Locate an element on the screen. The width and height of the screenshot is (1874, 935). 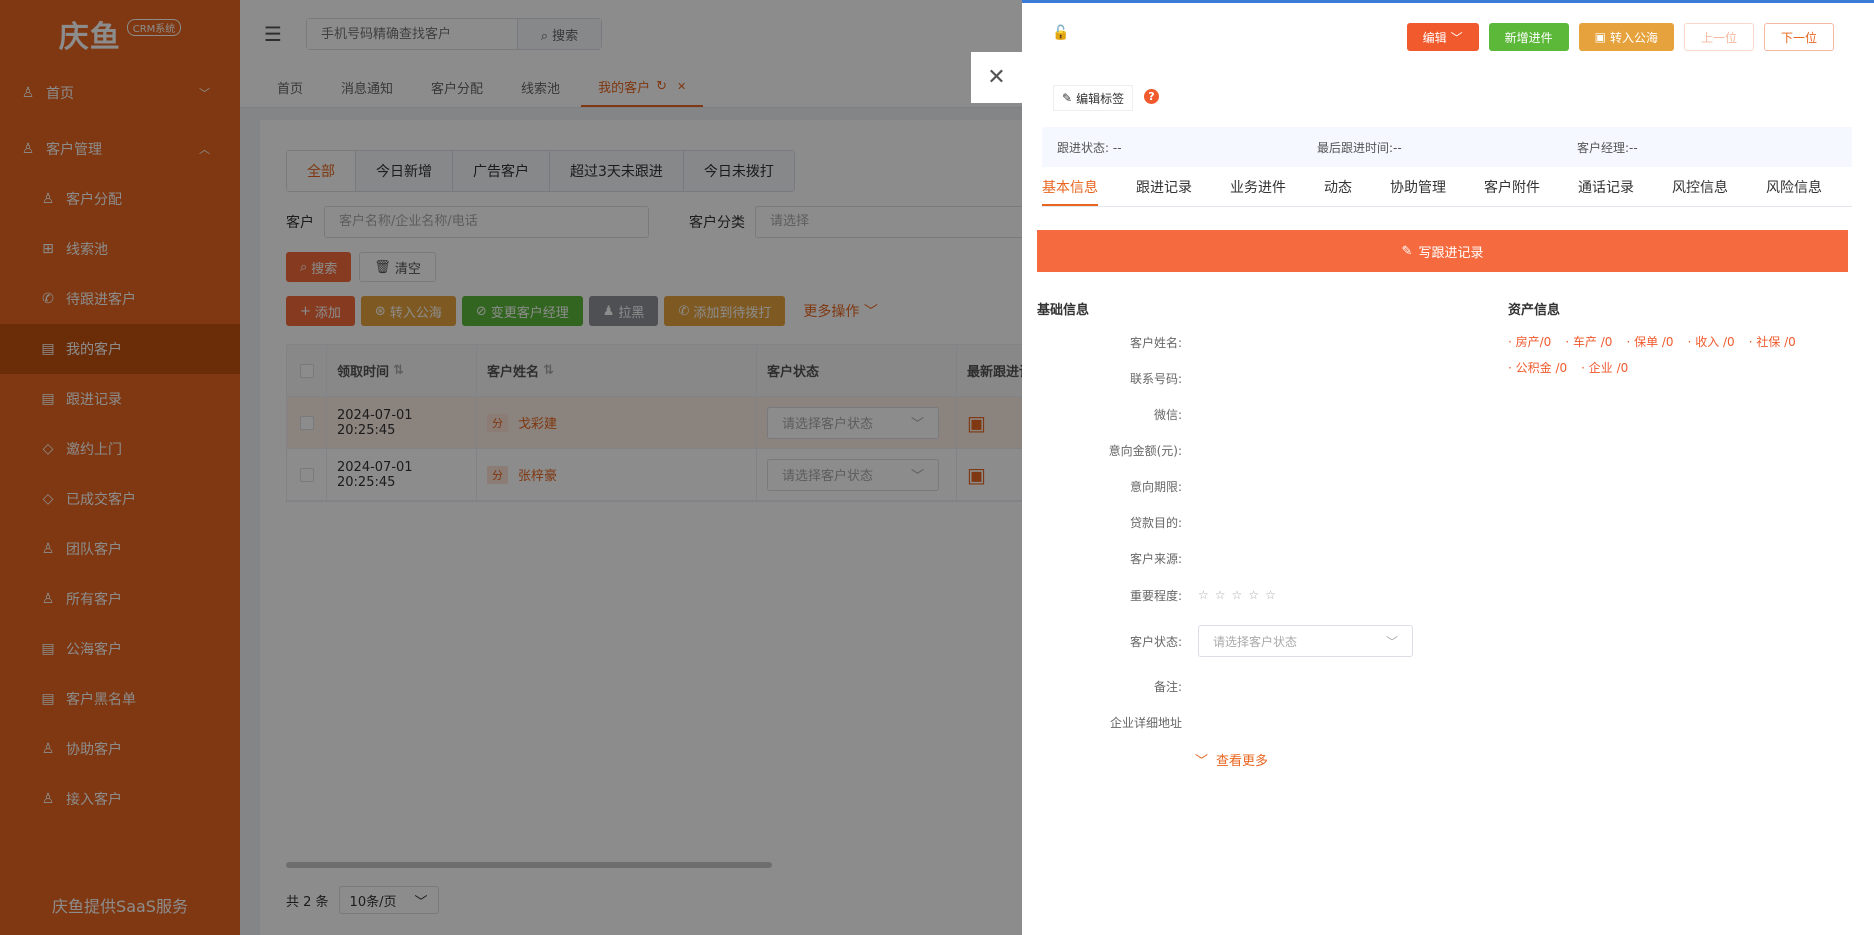
tab-risk-info: 风险信息 is located at coordinates (1794, 189).